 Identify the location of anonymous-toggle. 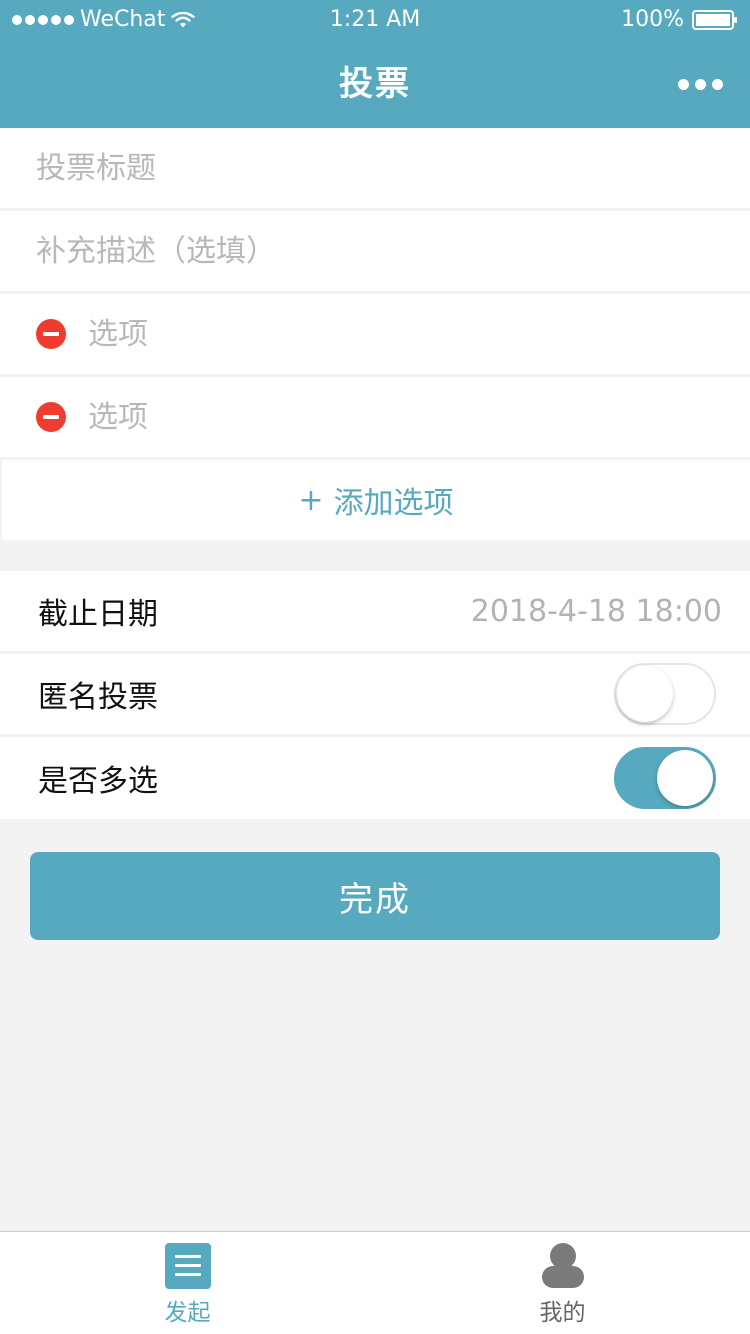
(665, 694).